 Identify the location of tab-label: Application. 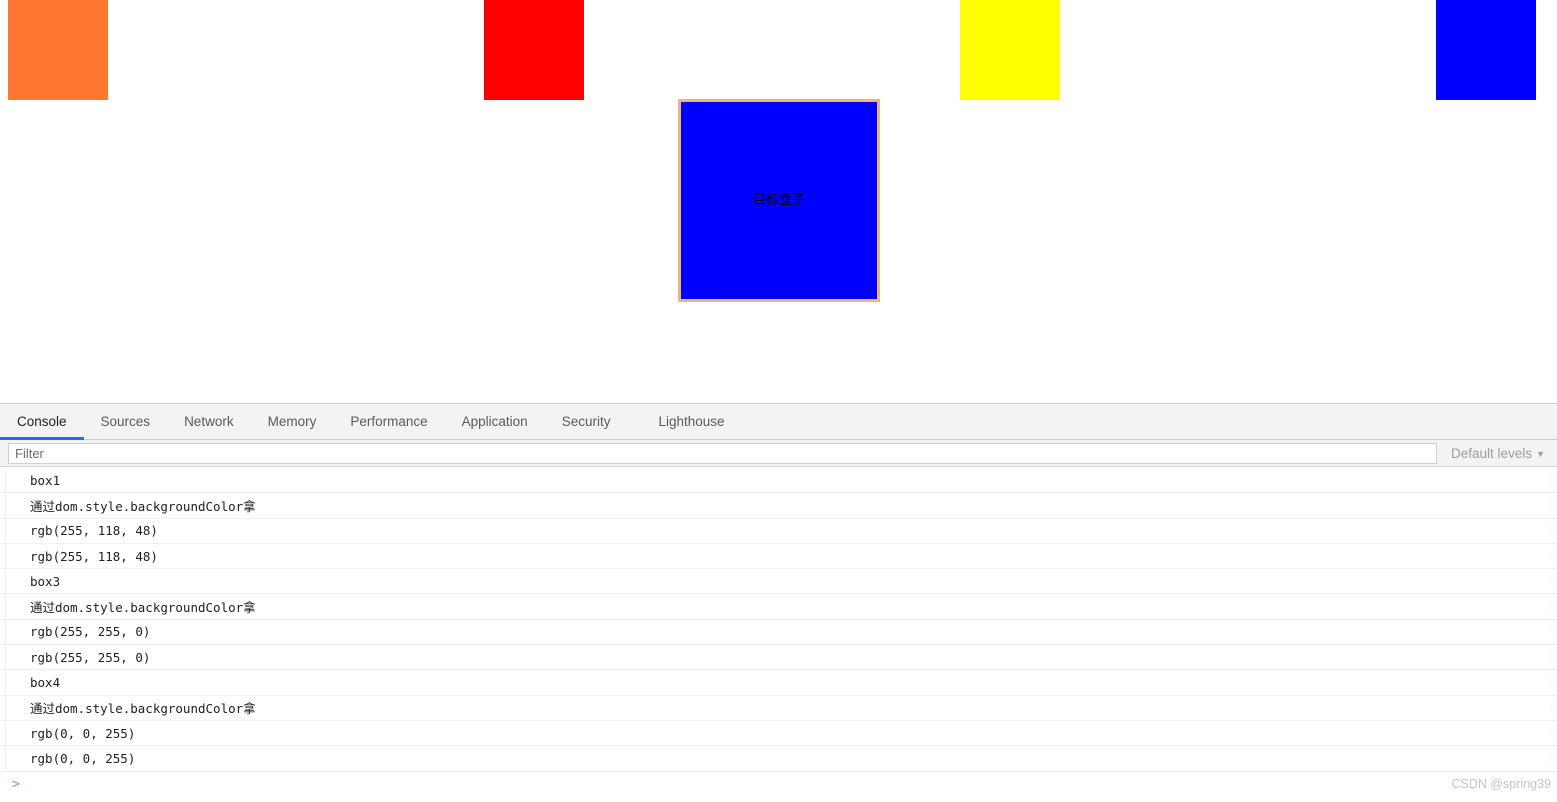
(494, 421).